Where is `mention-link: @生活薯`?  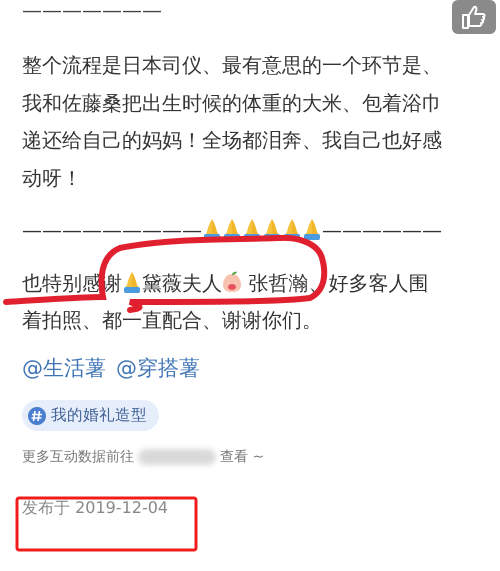 mention-link: @生活薯 is located at coordinates (64, 368).